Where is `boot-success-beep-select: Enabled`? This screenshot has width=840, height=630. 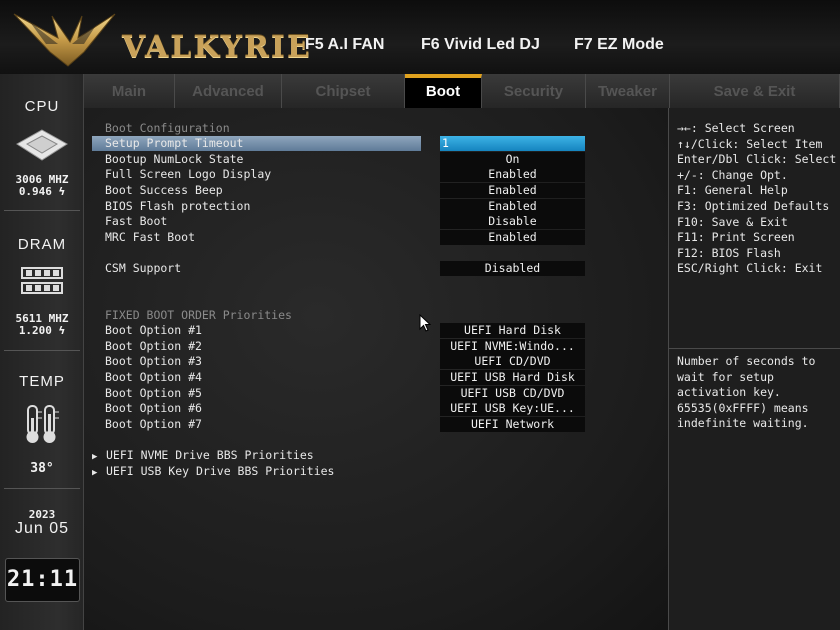
boot-success-beep-select: Enabled is located at coordinates (512, 190).